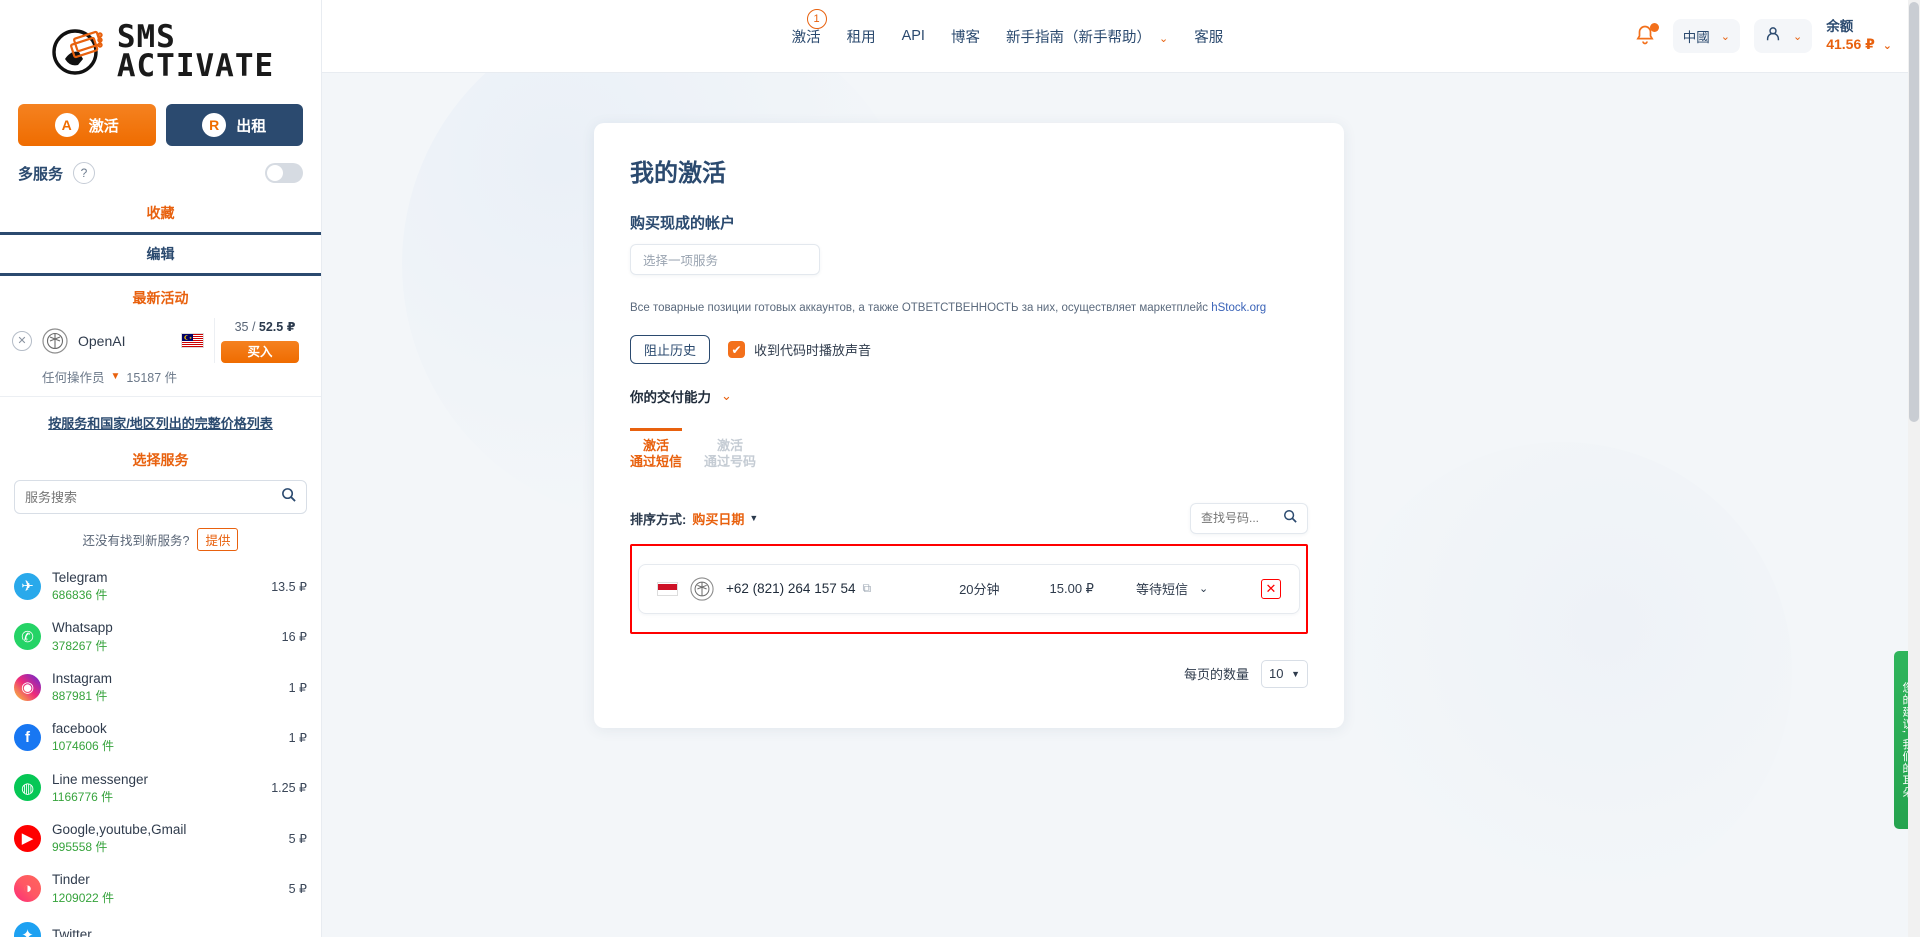 The width and height of the screenshot is (1920, 937). I want to click on per-page-label: 每页的数量, so click(1216, 674).